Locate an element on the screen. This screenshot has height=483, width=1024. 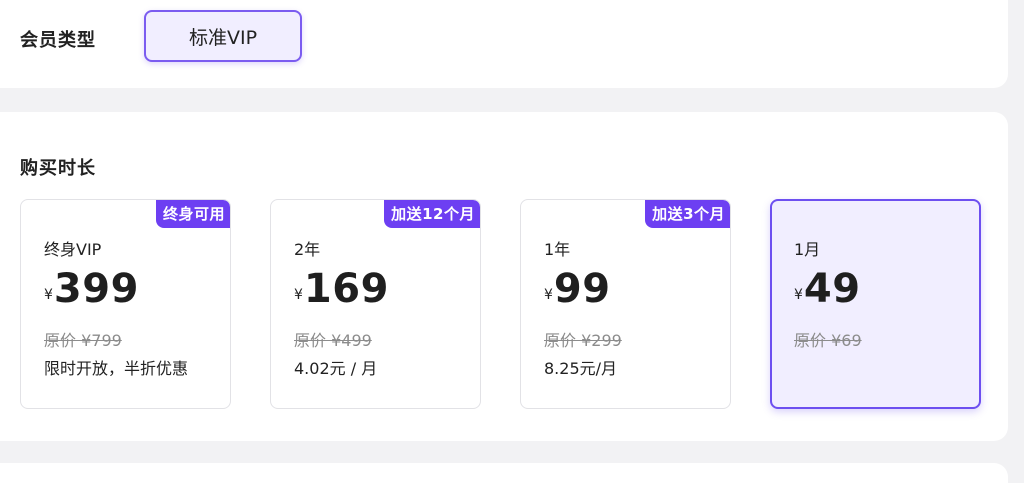
price-amount: 49 is located at coordinates (832, 289).